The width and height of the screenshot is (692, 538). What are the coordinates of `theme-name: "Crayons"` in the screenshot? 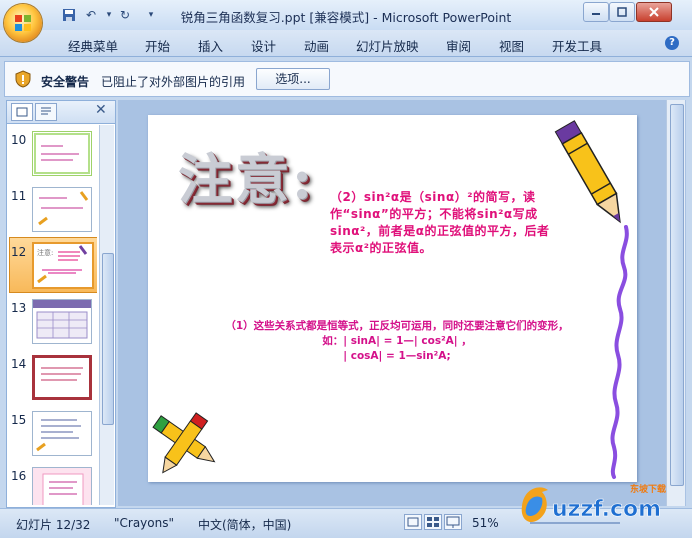 It's located at (144, 523).